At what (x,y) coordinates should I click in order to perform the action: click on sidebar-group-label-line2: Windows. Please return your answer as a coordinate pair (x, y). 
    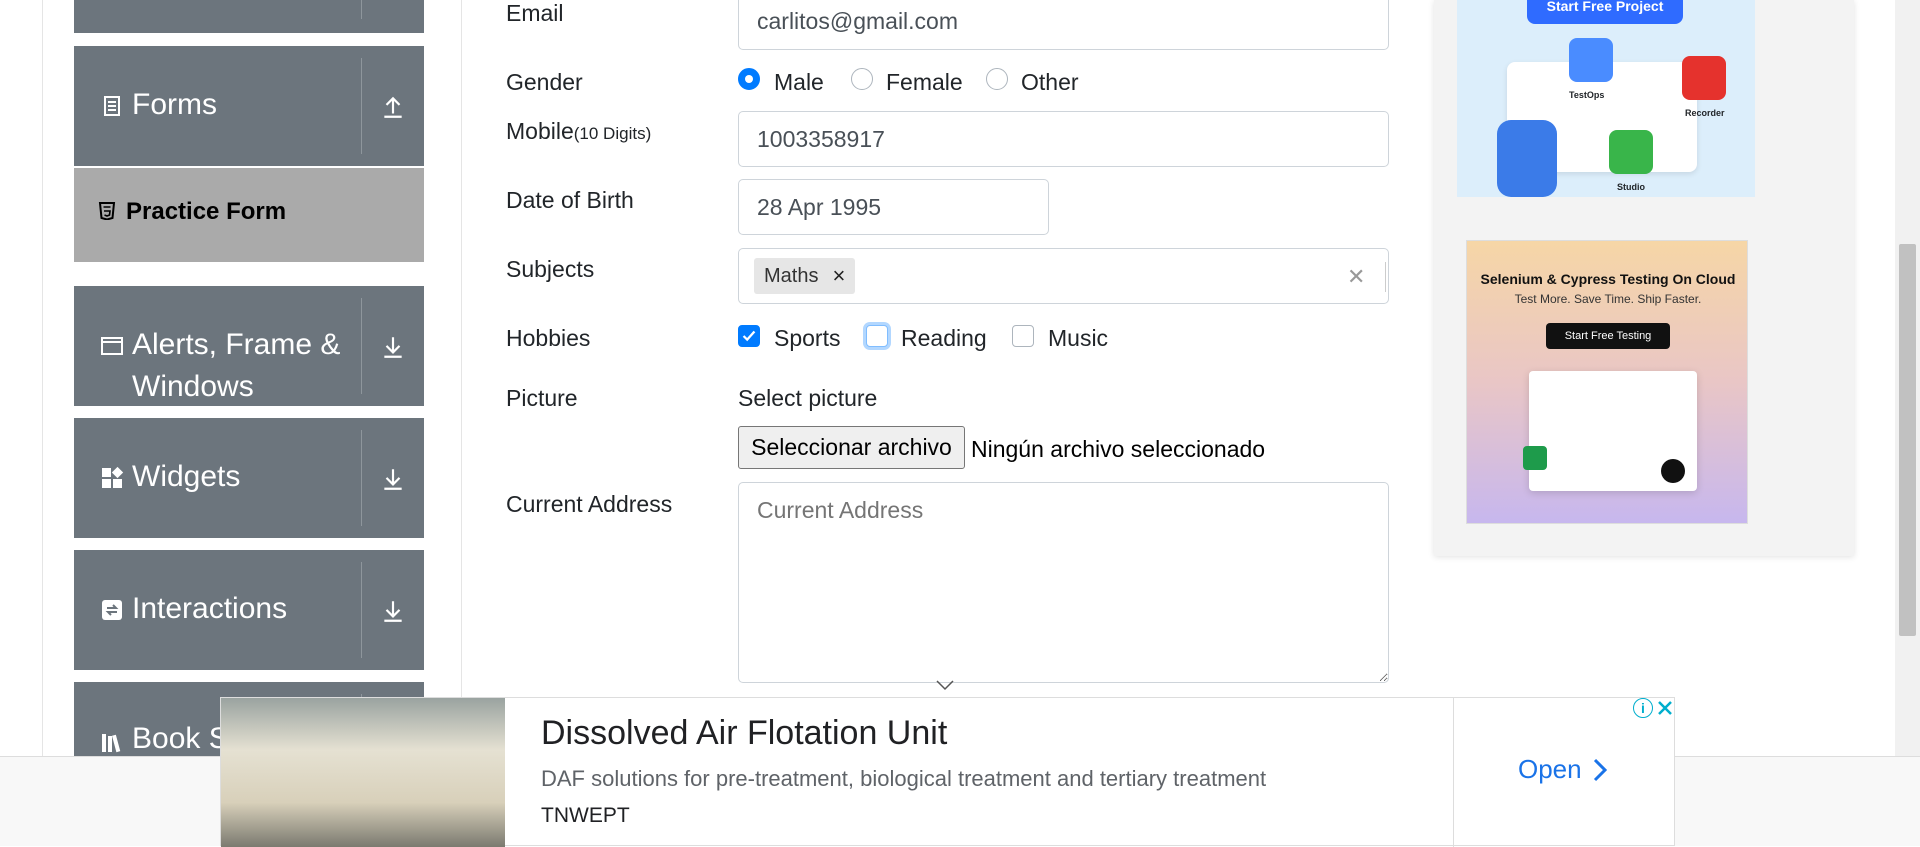
    Looking at the image, I should click on (193, 386).